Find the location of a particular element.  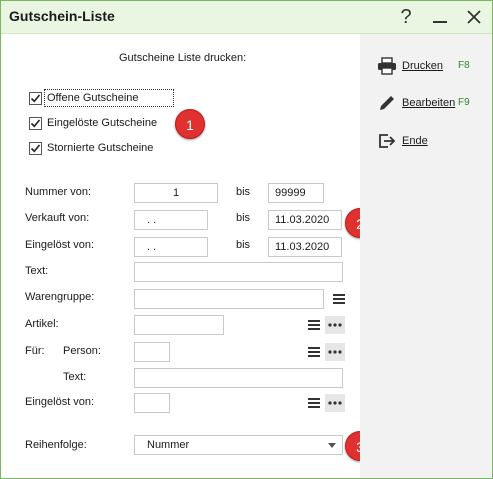

edit-button: Bearbeiten is located at coordinates (415, 103).